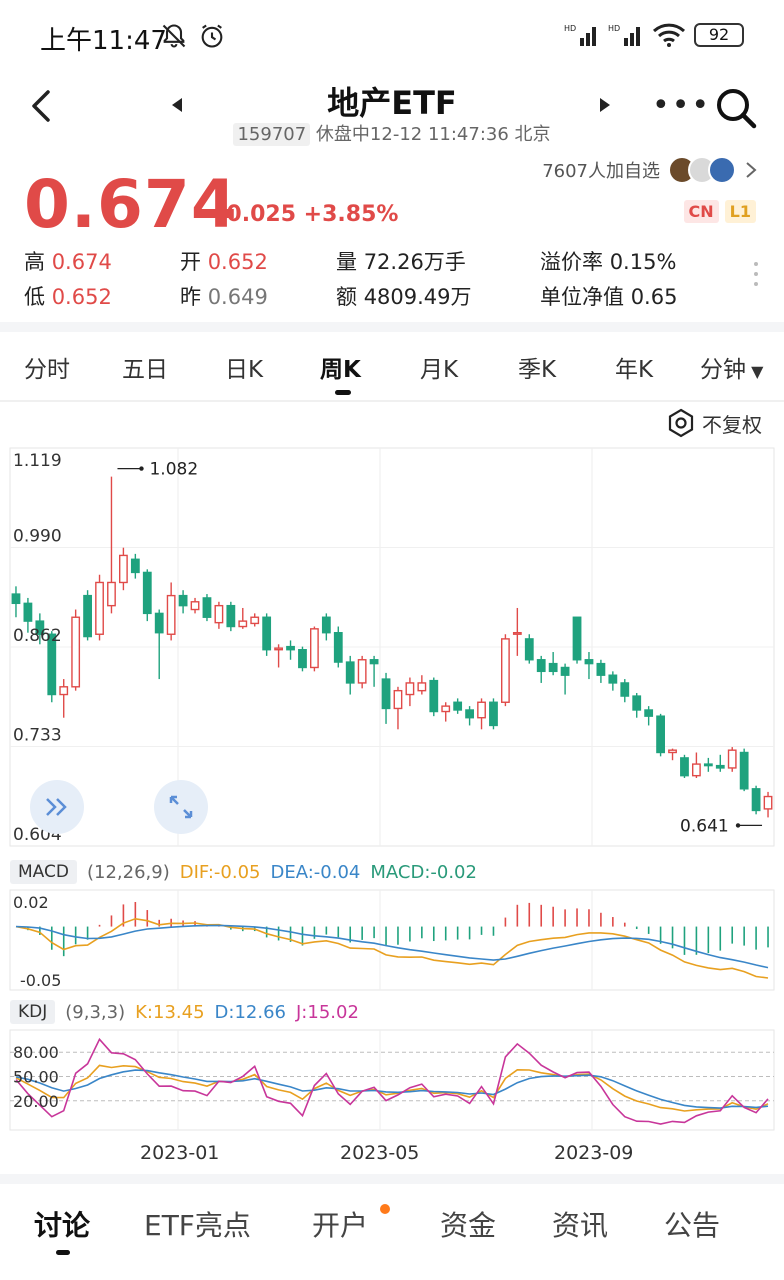 This screenshot has height=1280, width=784. What do you see at coordinates (340, 367) in the screenshot?
I see `tab-weekly-k: 周K` at bounding box center [340, 367].